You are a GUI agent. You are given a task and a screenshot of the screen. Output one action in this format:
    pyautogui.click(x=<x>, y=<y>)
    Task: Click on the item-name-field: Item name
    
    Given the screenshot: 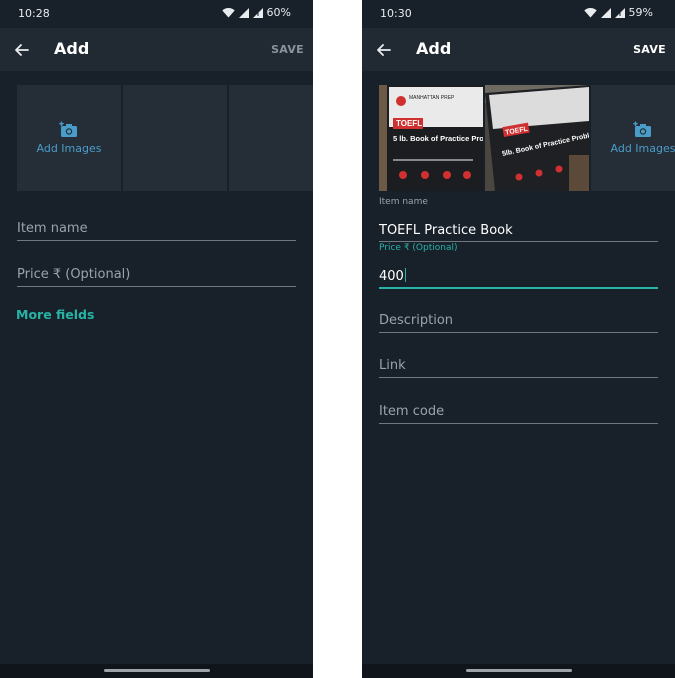 What is the action you would take?
    pyautogui.click(x=156, y=228)
    